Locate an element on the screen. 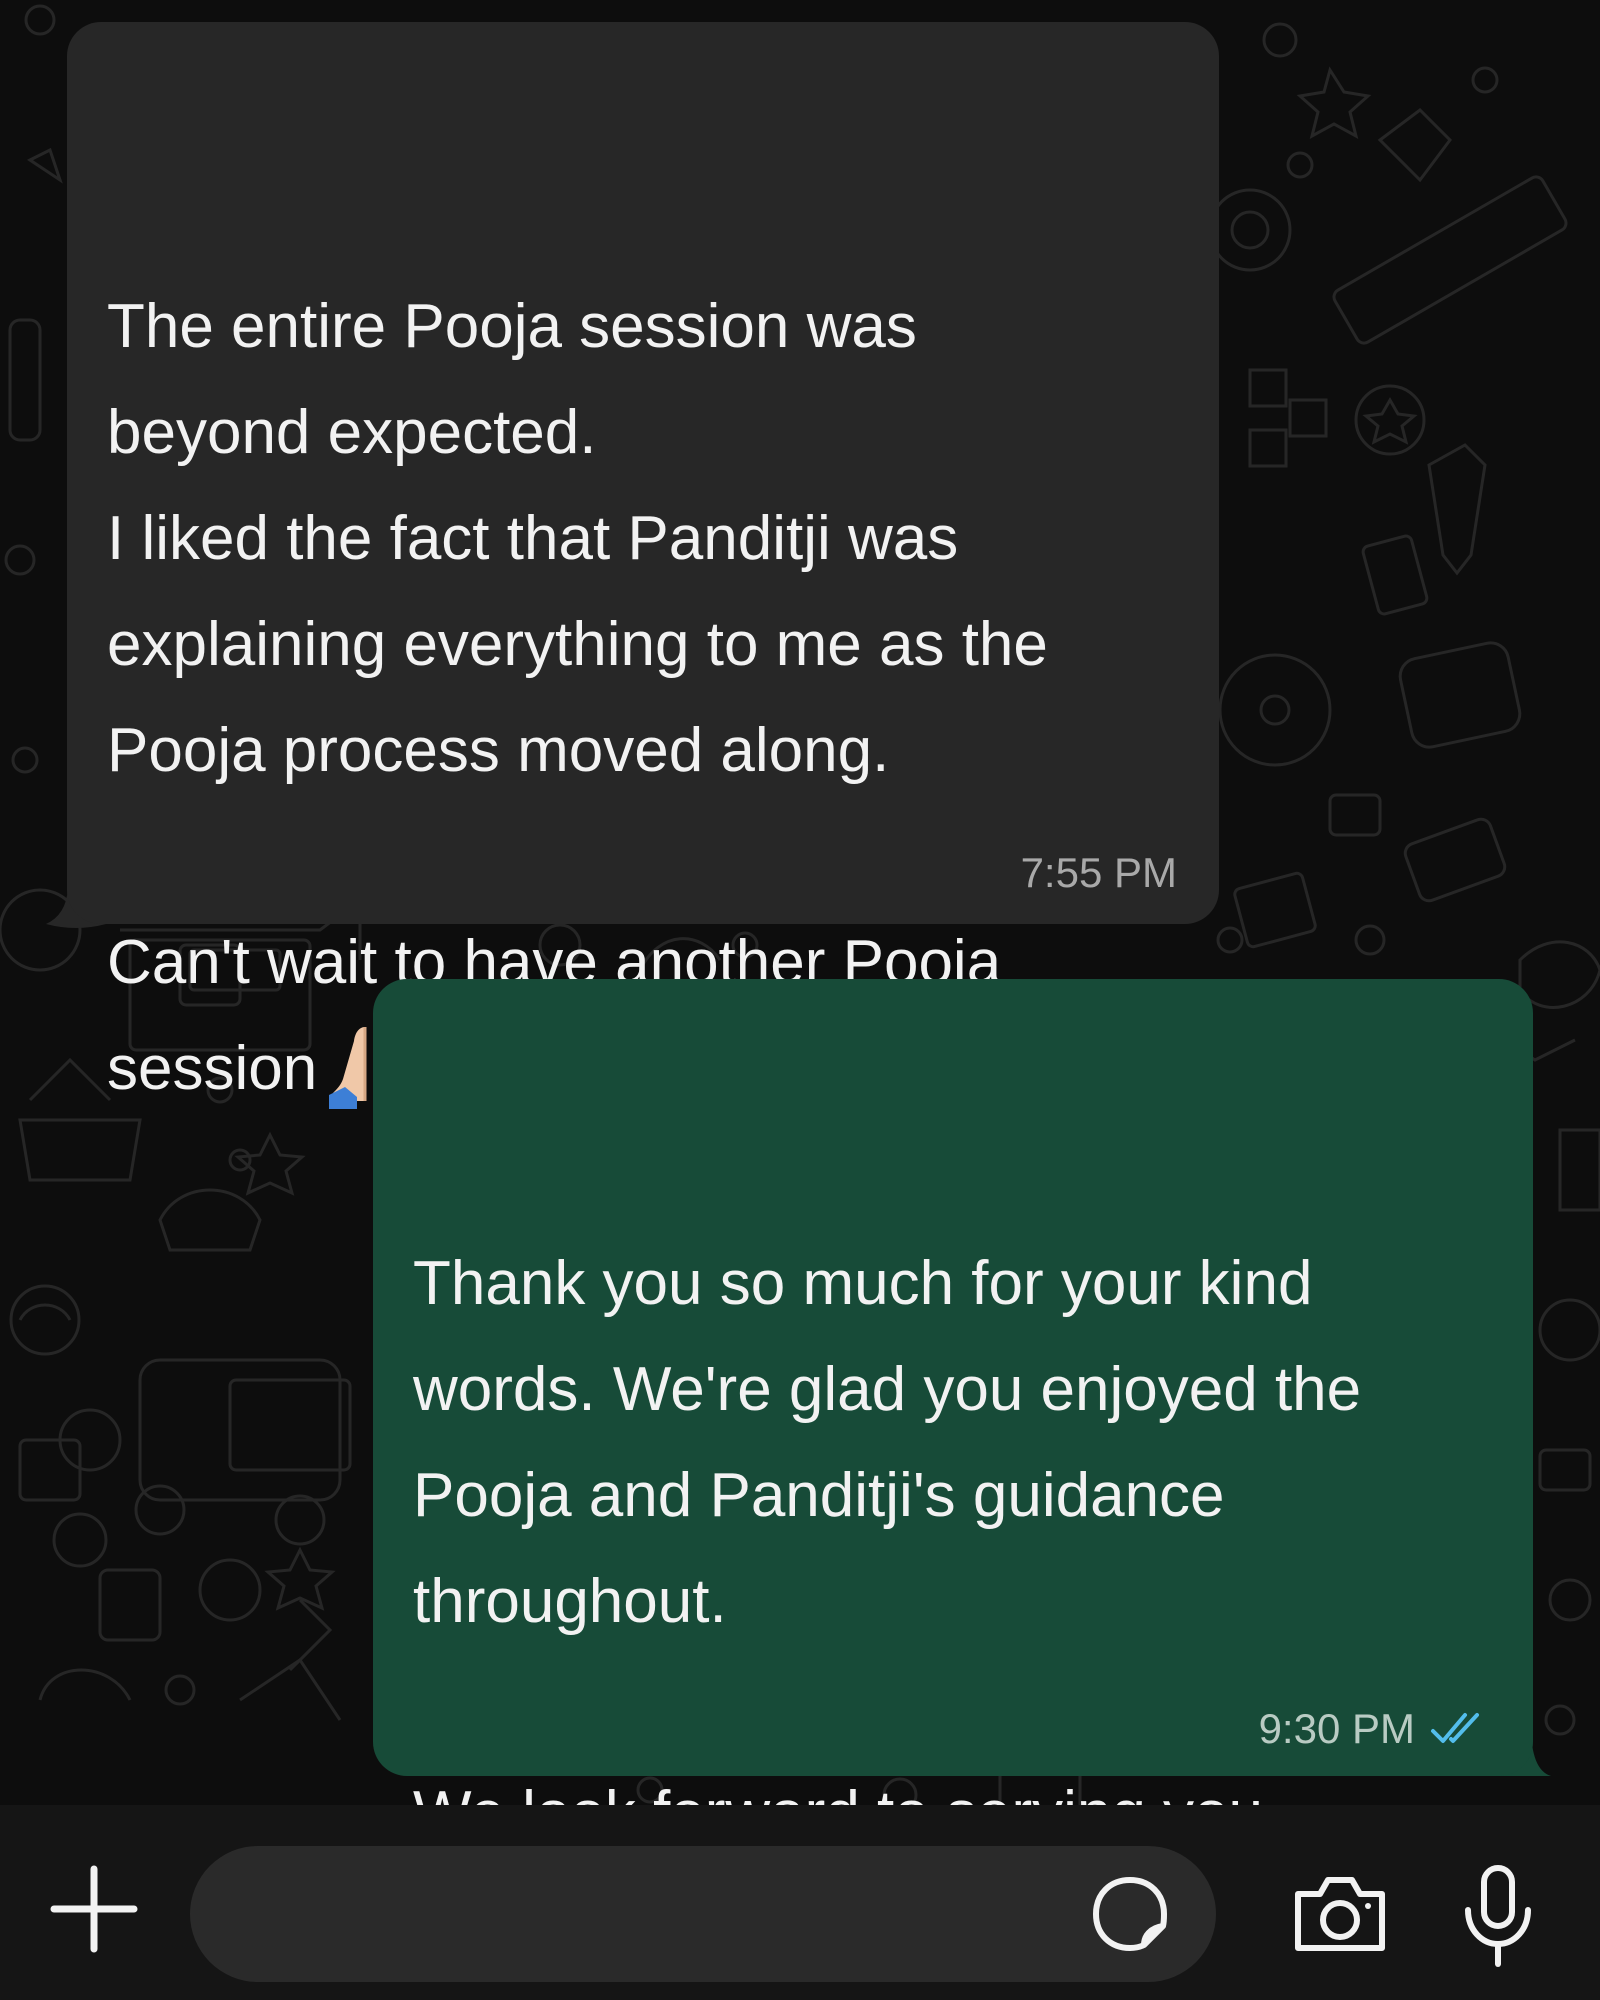 The image size is (1600, 2000). message-meta: 9:30 PM is located at coordinates (1375, 1729).